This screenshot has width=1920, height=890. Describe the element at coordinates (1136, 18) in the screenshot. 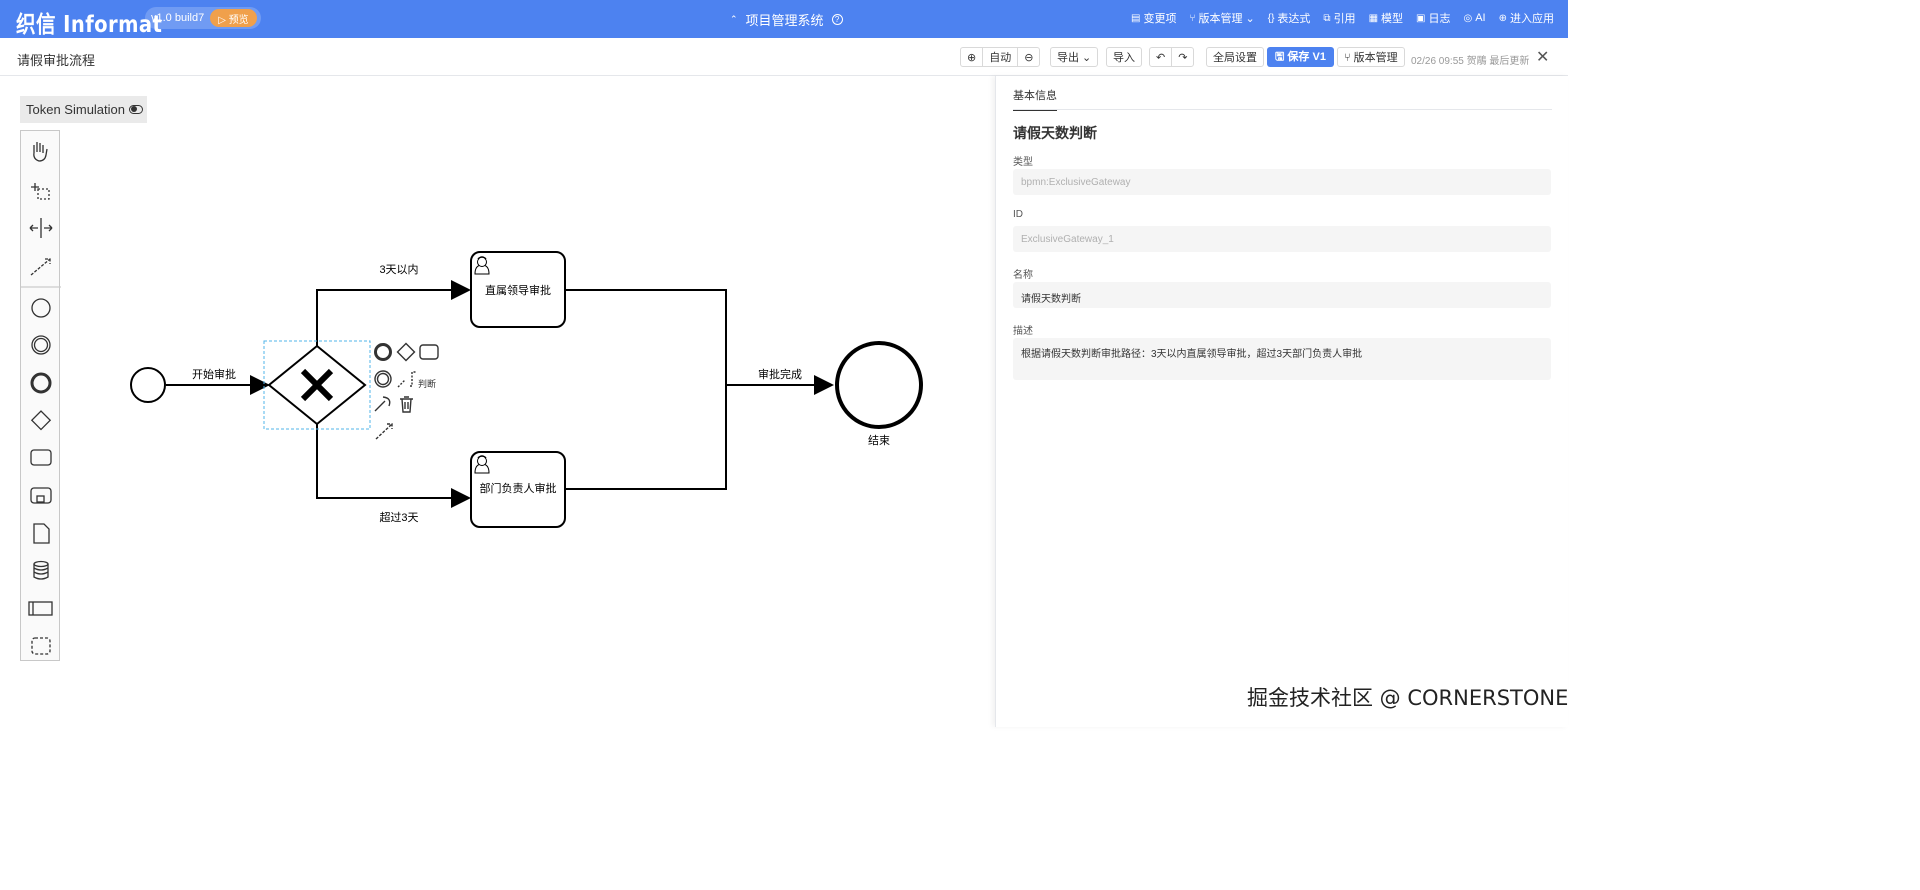

I see `list-icon: ▤` at that location.